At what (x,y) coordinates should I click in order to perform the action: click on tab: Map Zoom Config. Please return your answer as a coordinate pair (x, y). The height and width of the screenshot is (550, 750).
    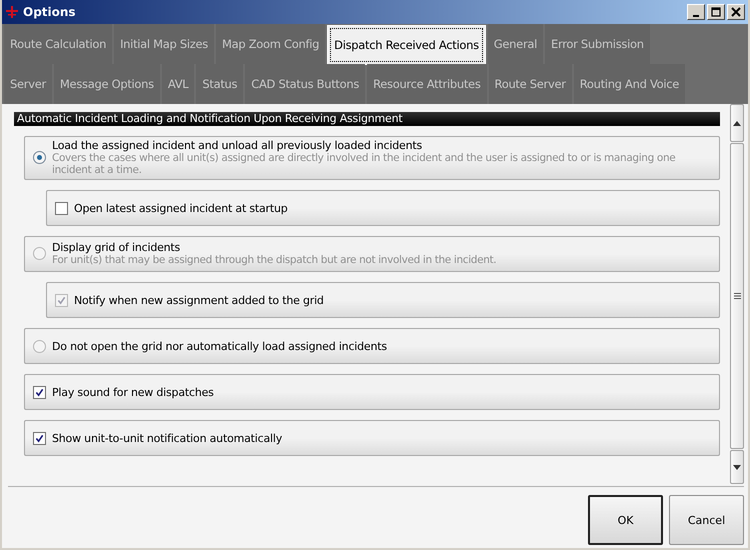
    Looking at the image, I should click on (271, 44).